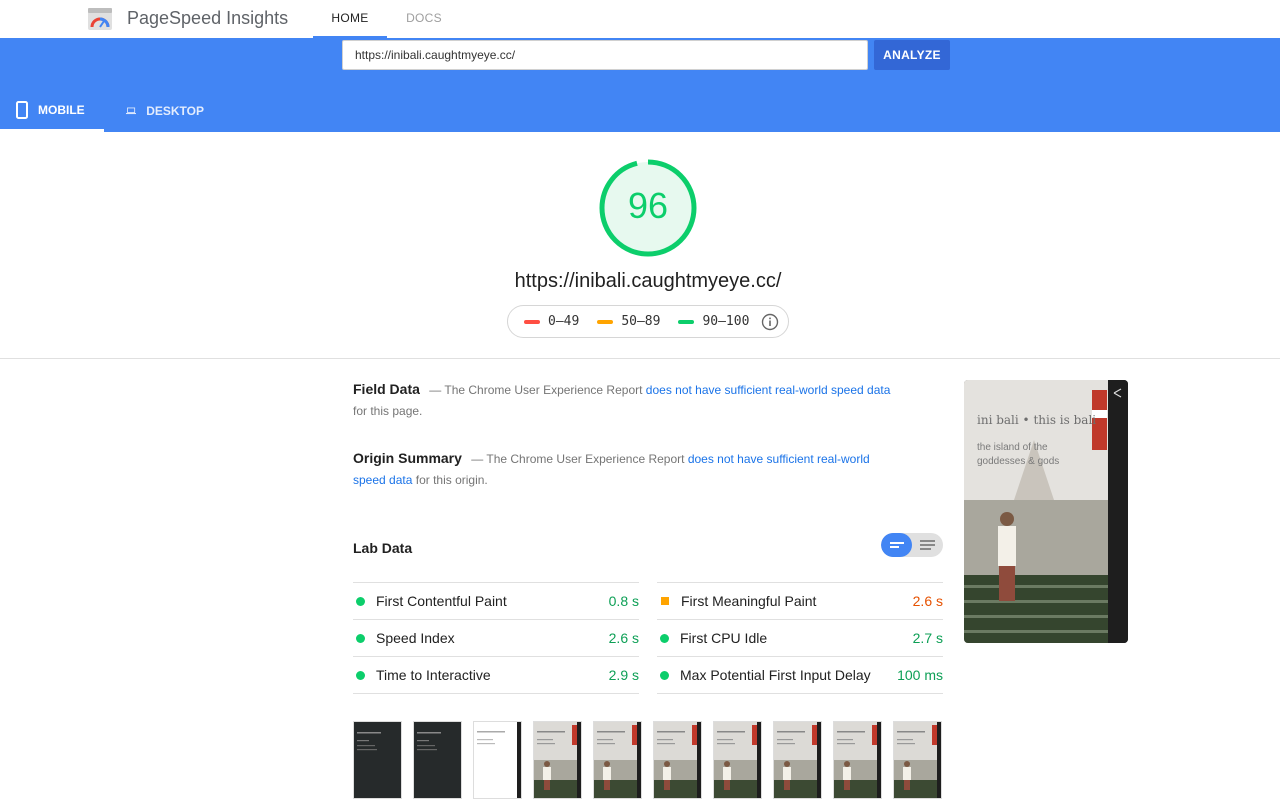 The image size is (1280, 808). What do you see at coordinates (605, 55) in the screenshot?
I see `url-input` at bounding box center [605, 55].